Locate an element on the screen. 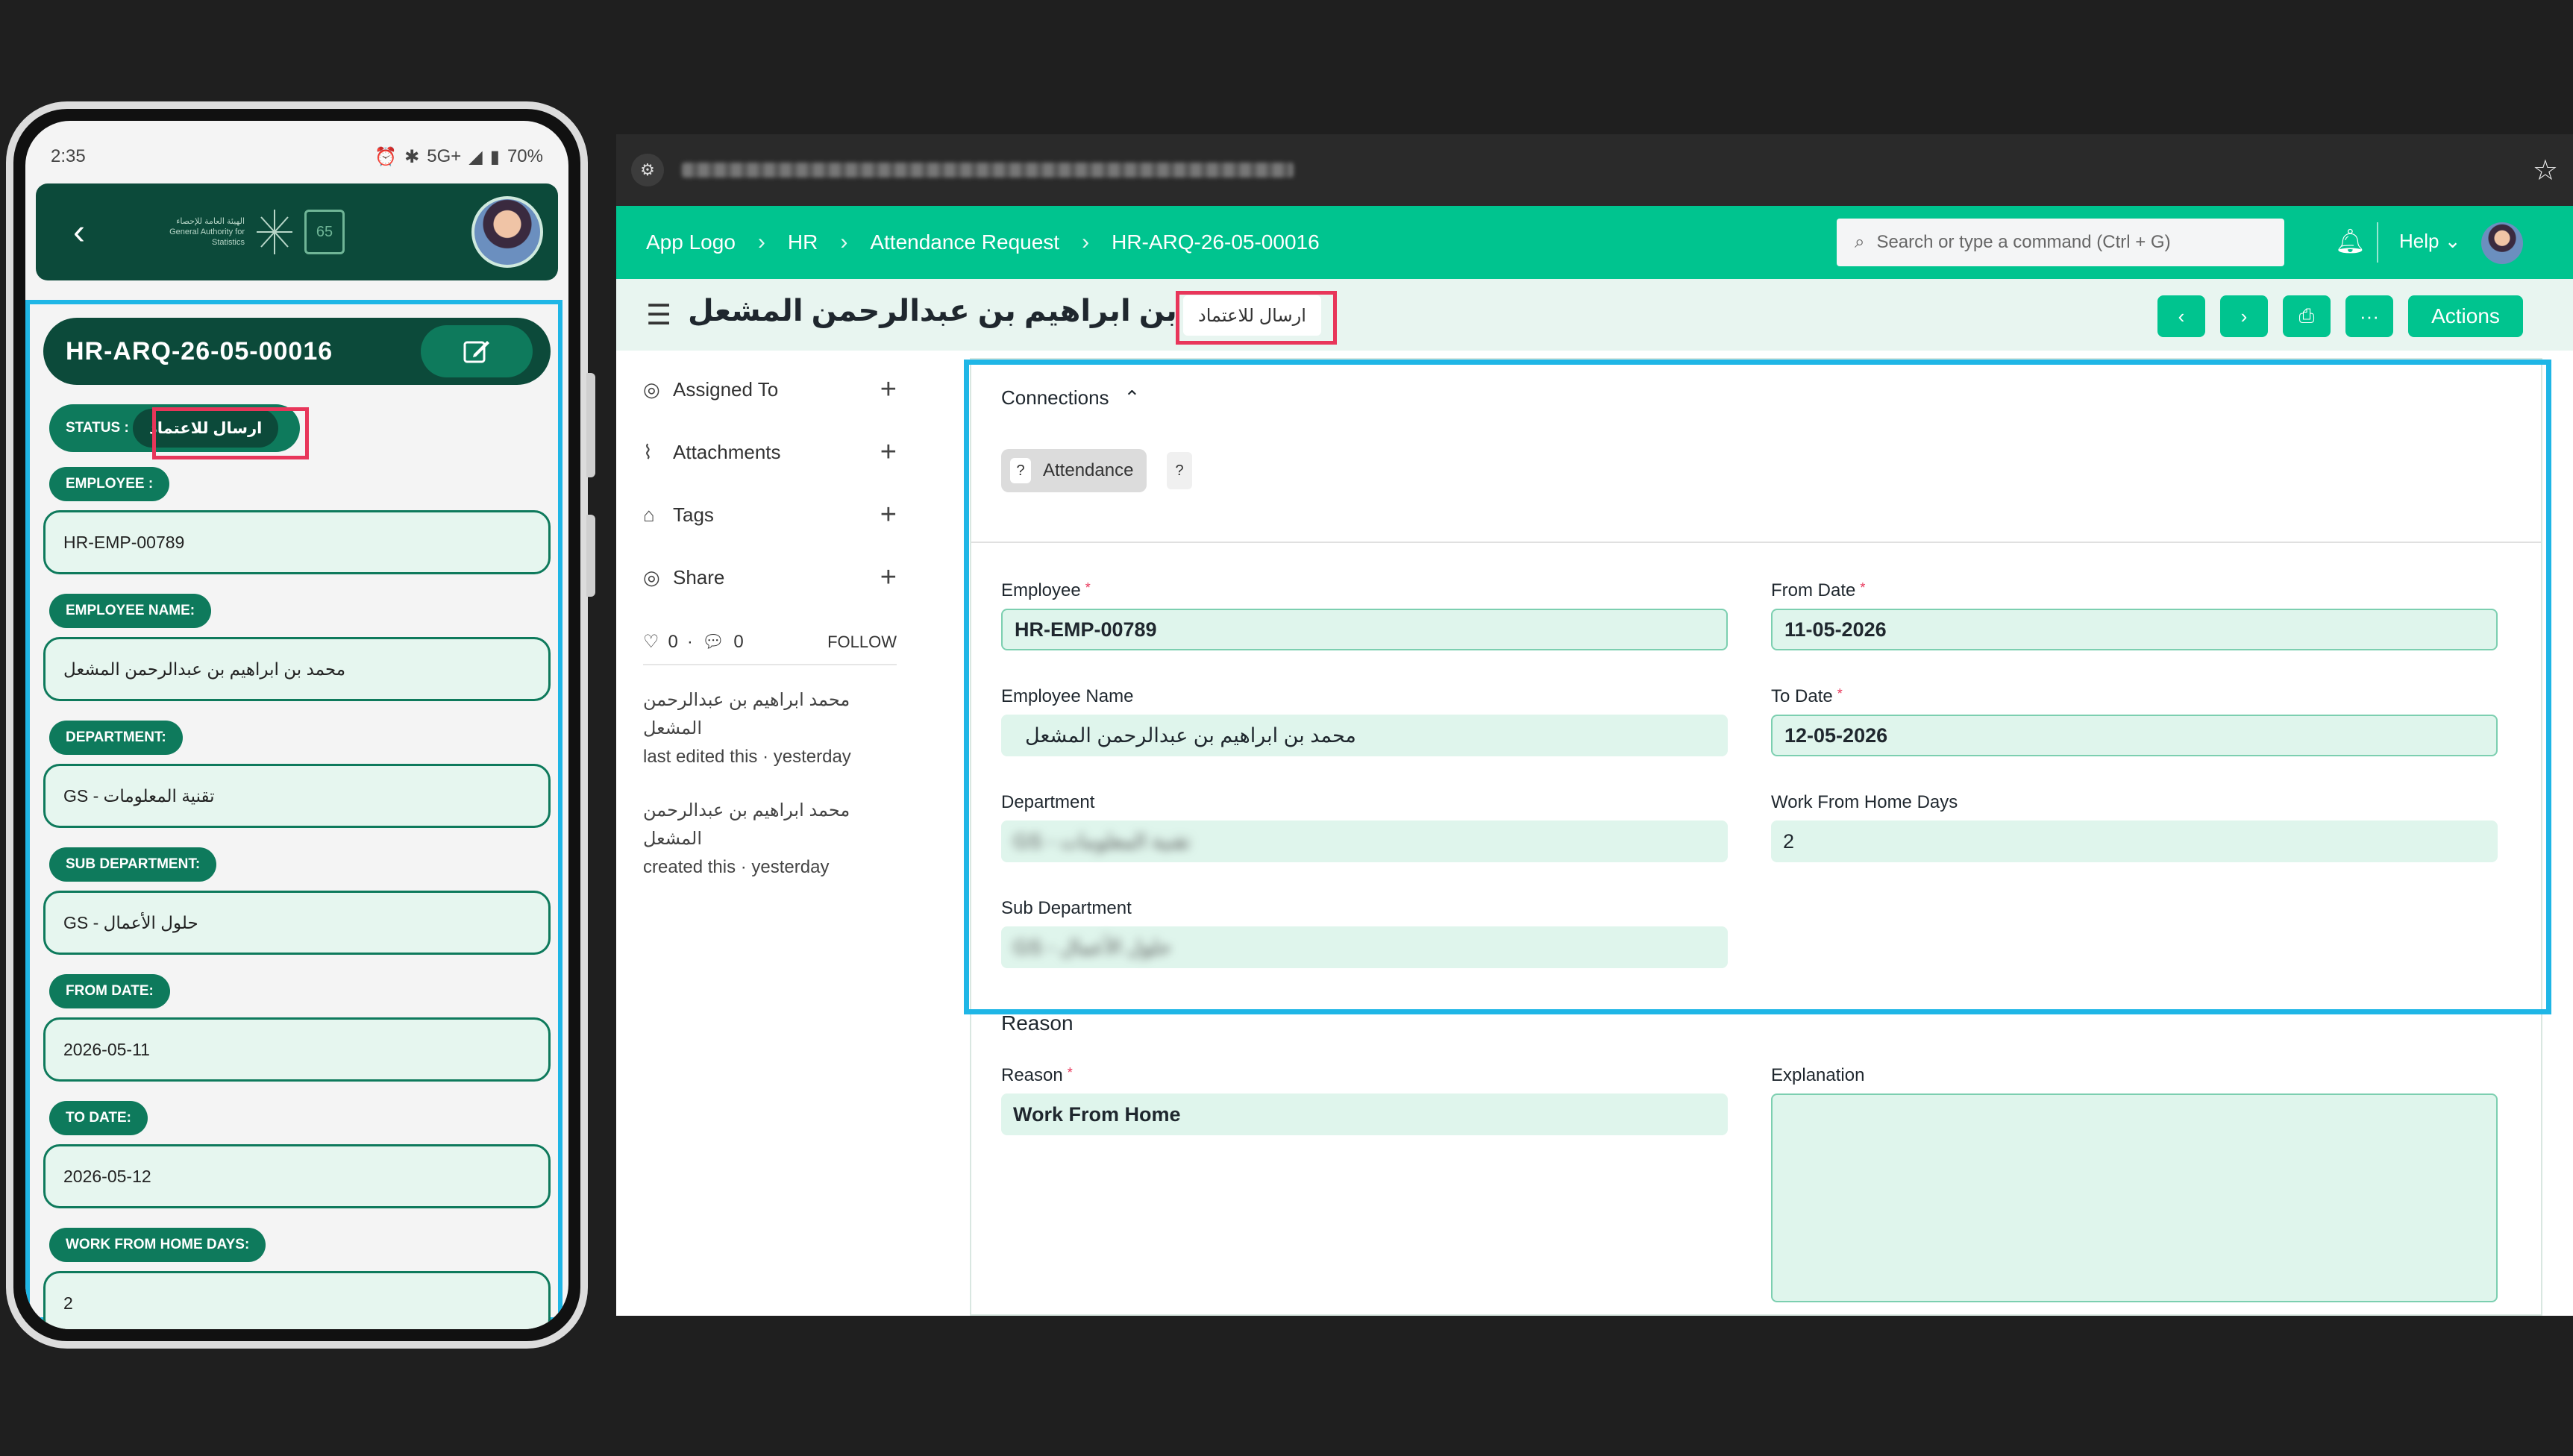  prev-doc-button: ‹ is located at coordinates (2181, 316).